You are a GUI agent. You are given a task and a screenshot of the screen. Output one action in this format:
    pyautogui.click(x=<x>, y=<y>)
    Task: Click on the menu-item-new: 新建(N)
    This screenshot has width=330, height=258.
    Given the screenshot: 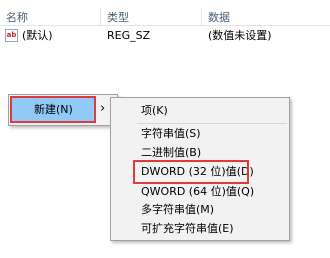 What is the action you would take?
    pyautogui.click(x=53, y=109)
    